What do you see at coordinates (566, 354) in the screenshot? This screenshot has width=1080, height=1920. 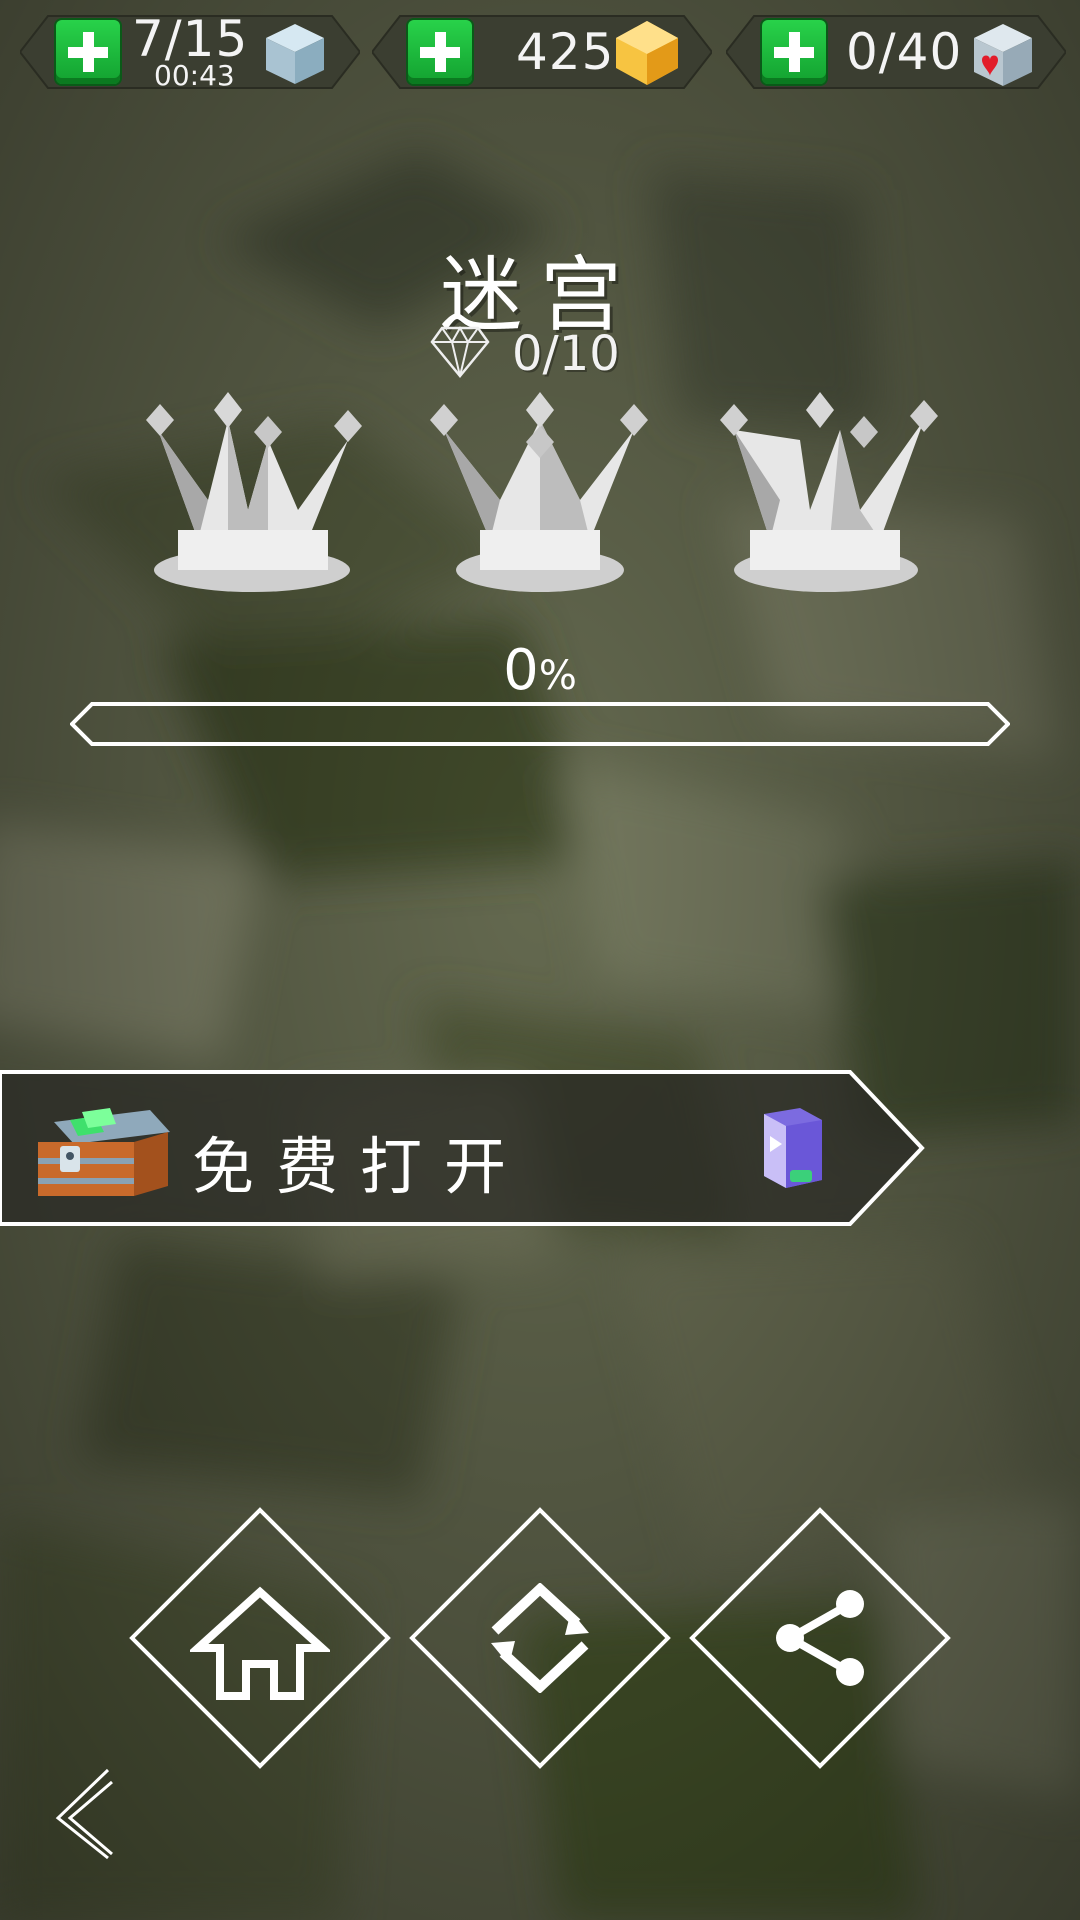 I see `gem-count: 0/10` at bounding box center [566, 354].